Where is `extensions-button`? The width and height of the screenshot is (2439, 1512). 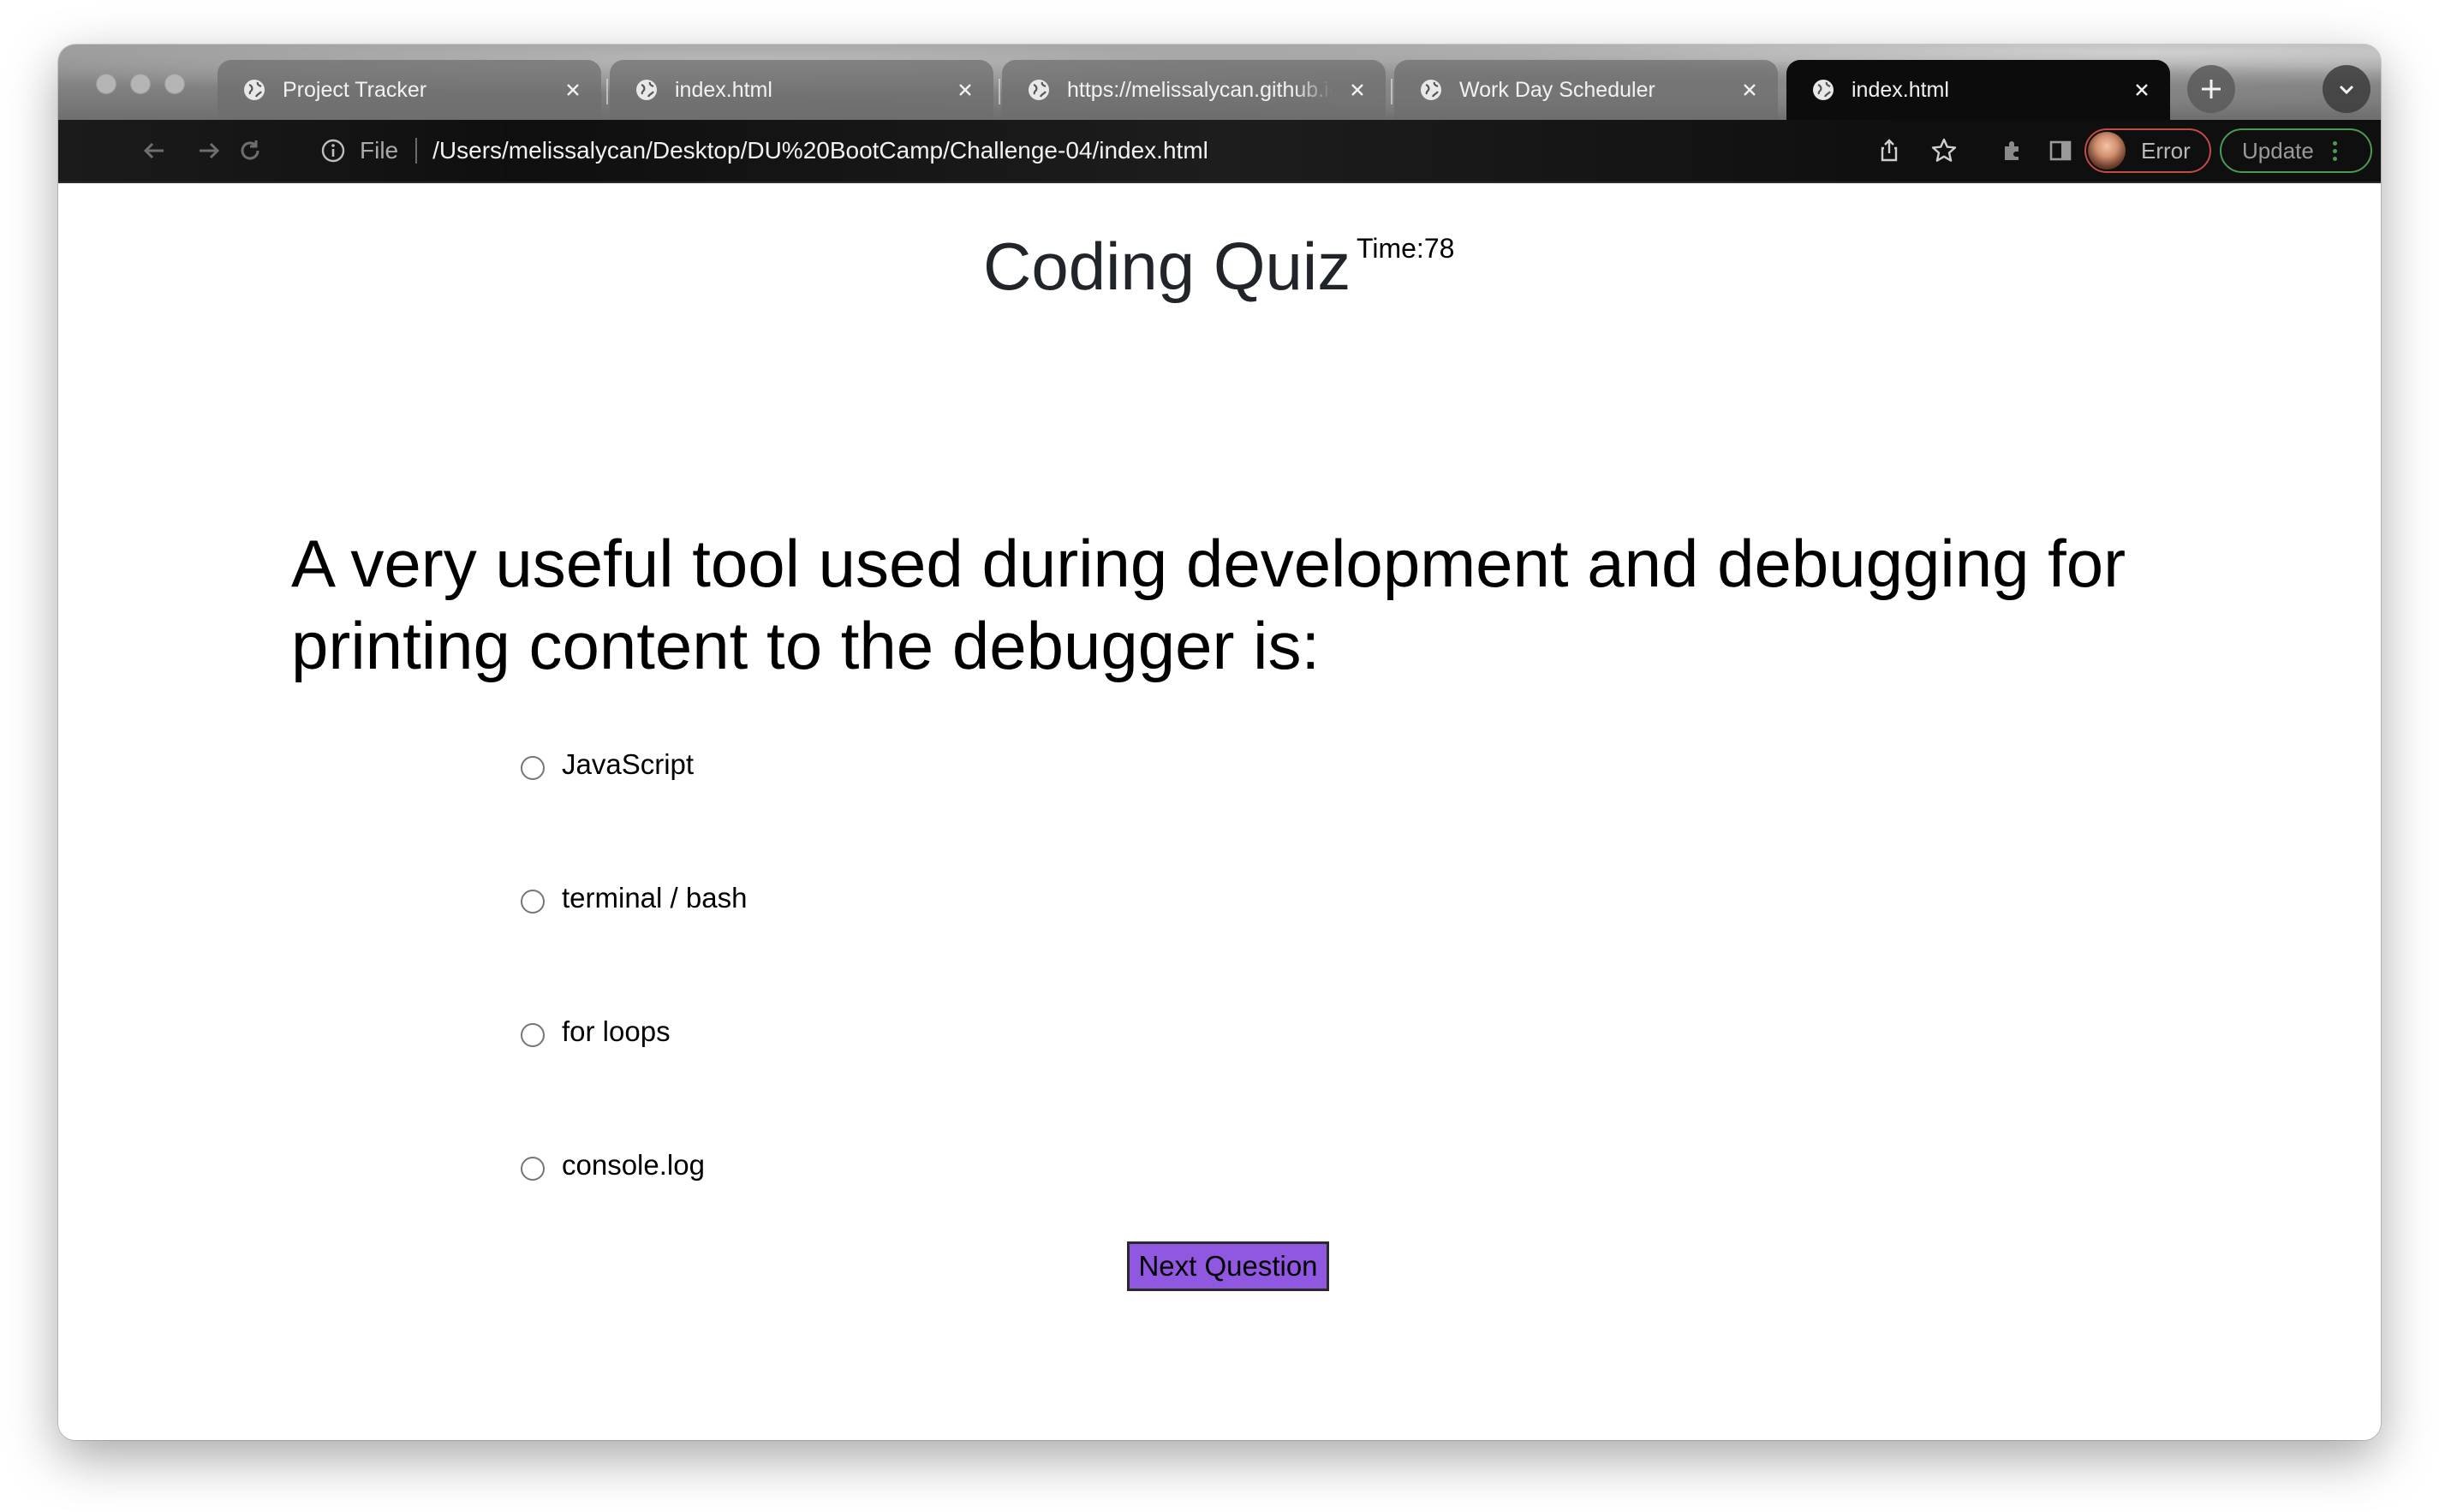 extensions-button is located at coordinates (2012, 151).